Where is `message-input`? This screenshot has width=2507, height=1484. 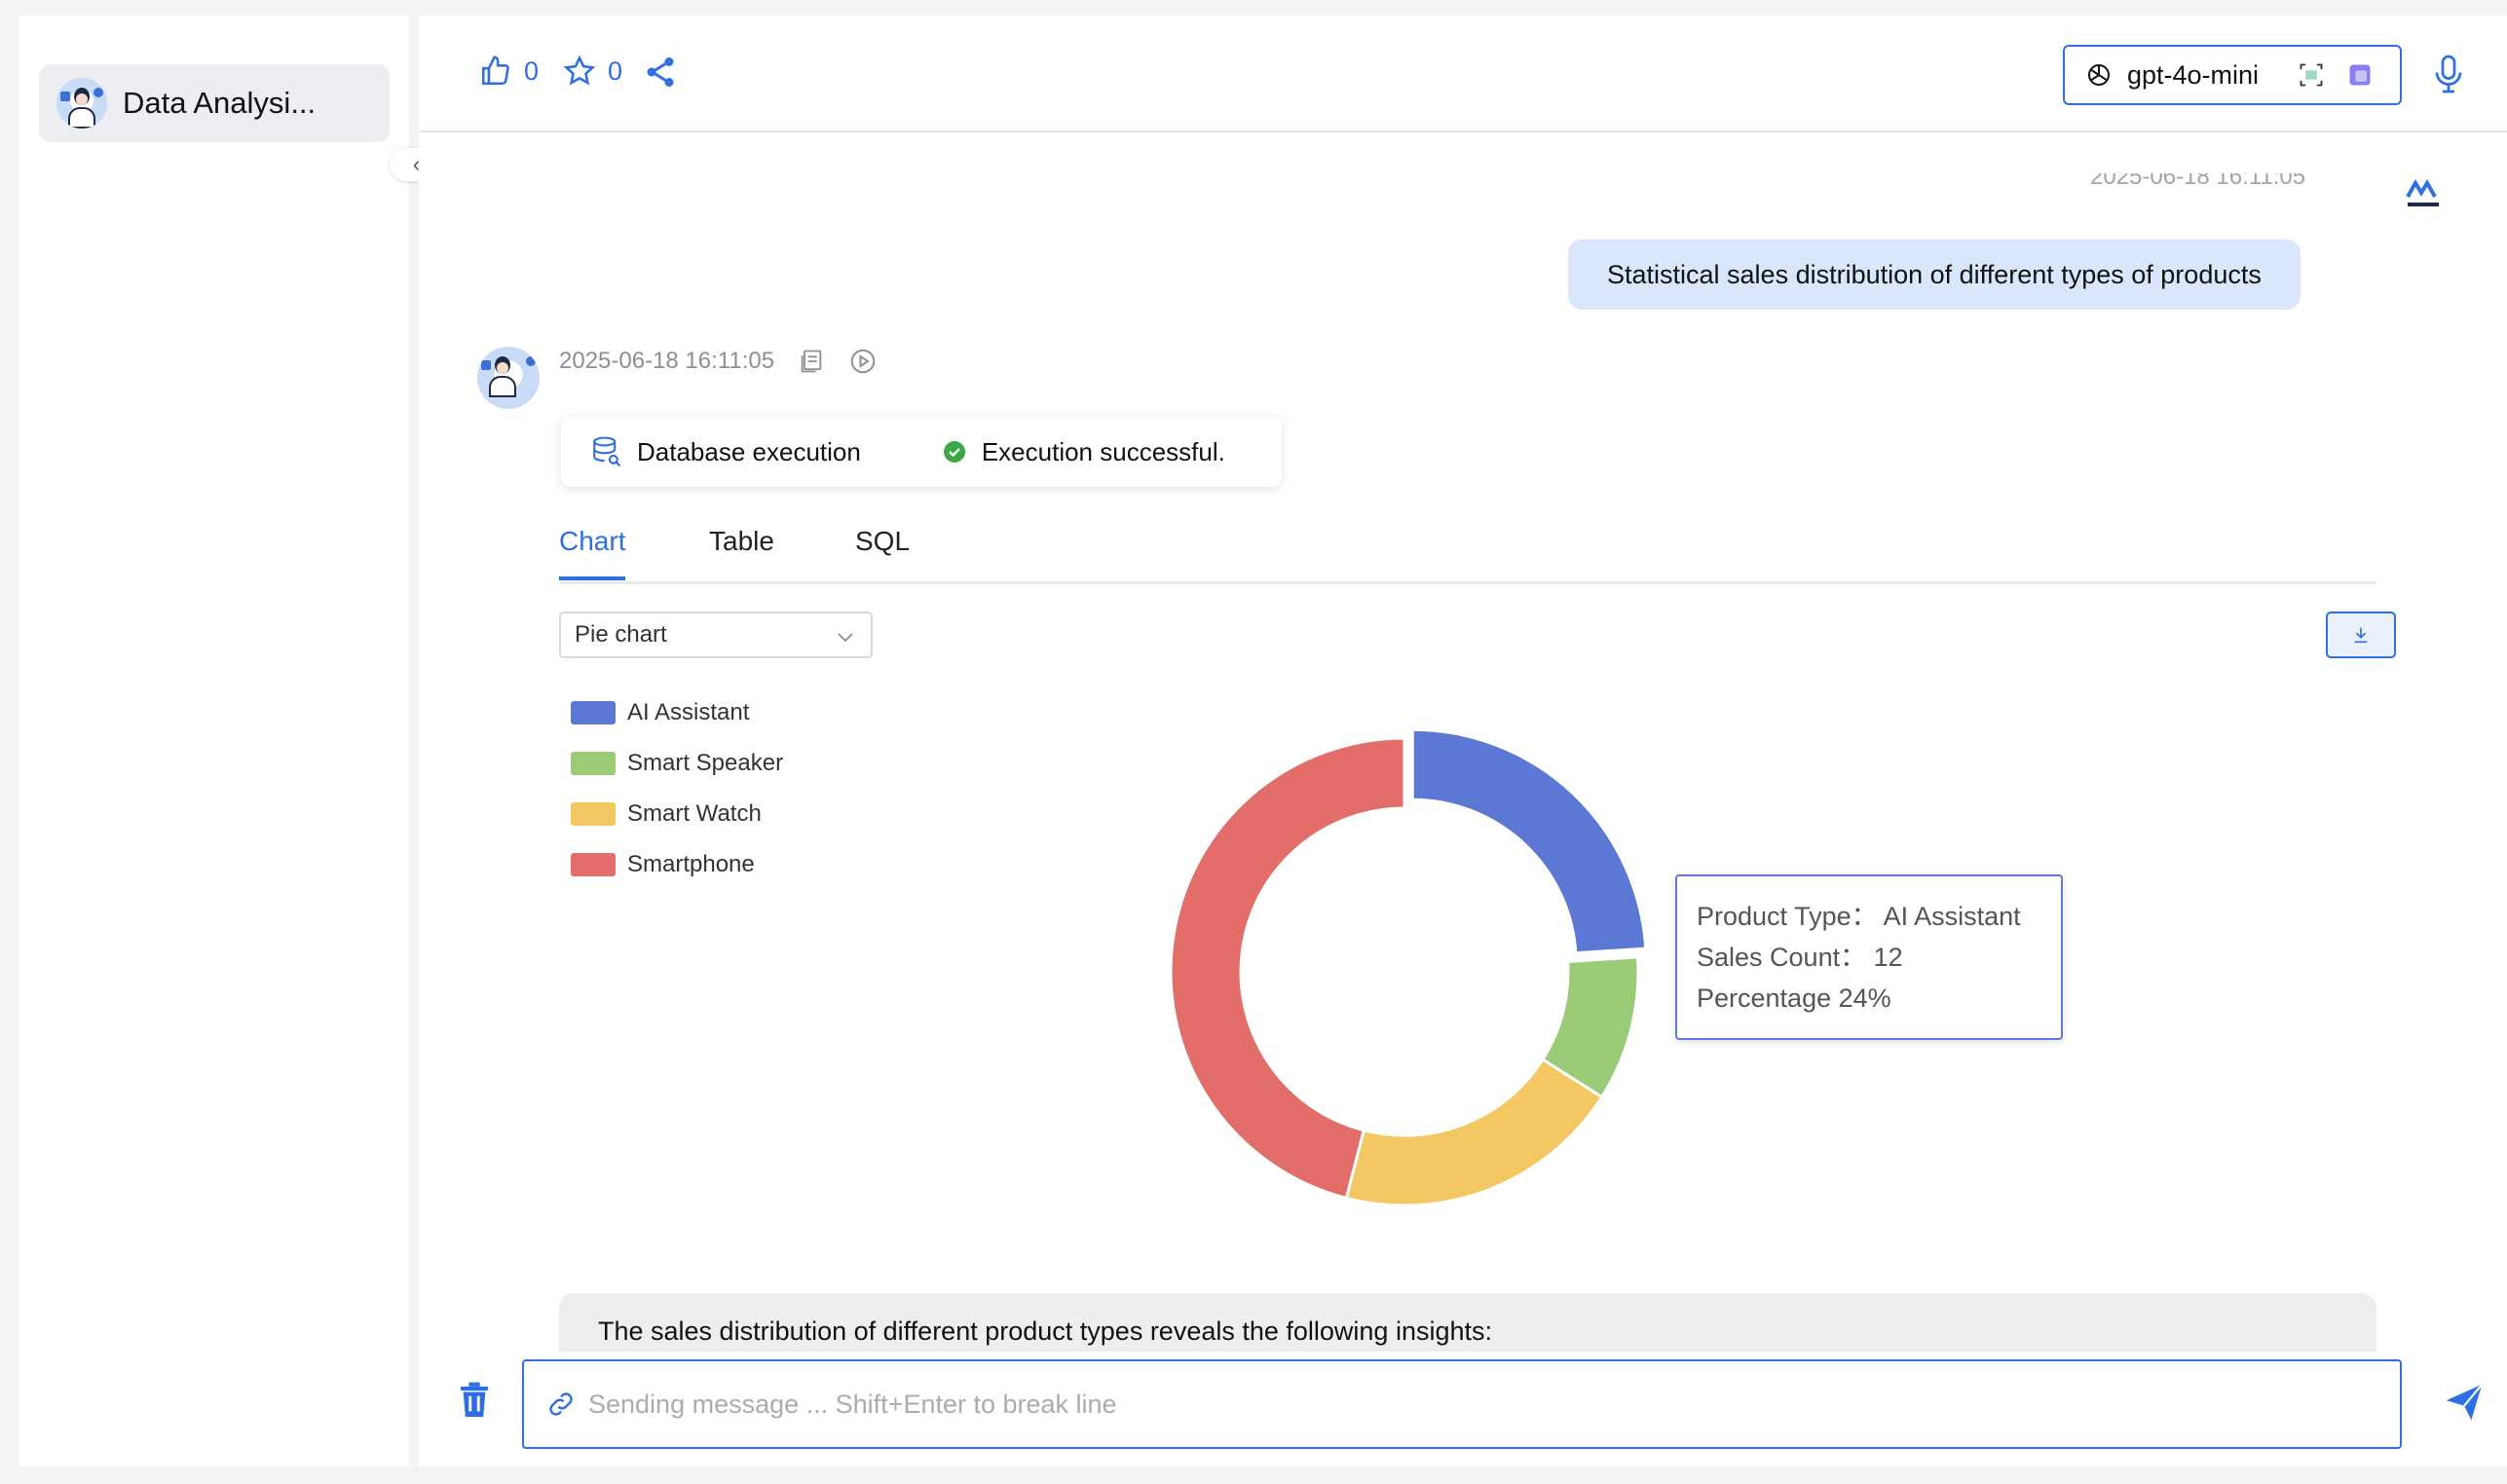
message-input is located at coordinates (1464, 1404).